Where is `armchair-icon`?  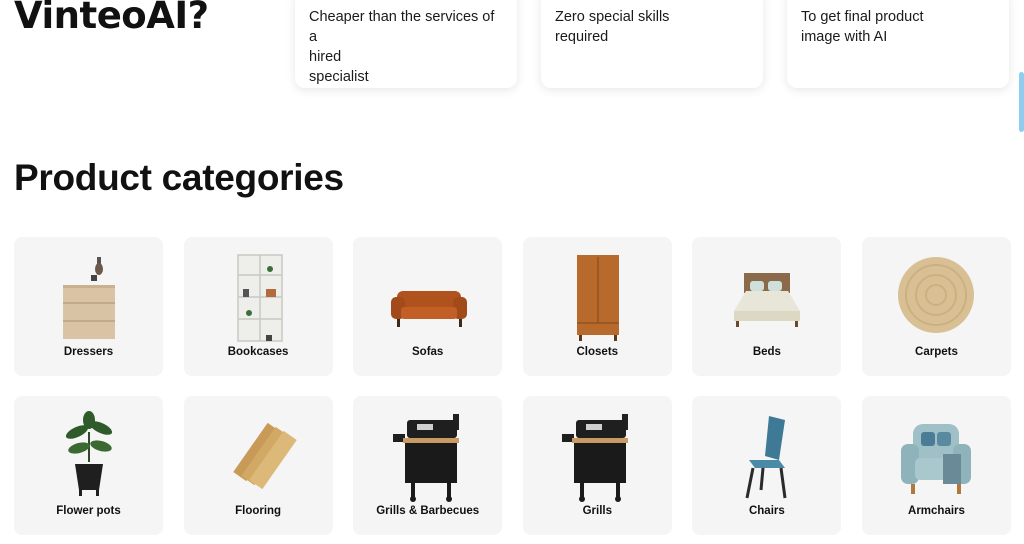
armchair-icon is located at coordinates (936, 456).